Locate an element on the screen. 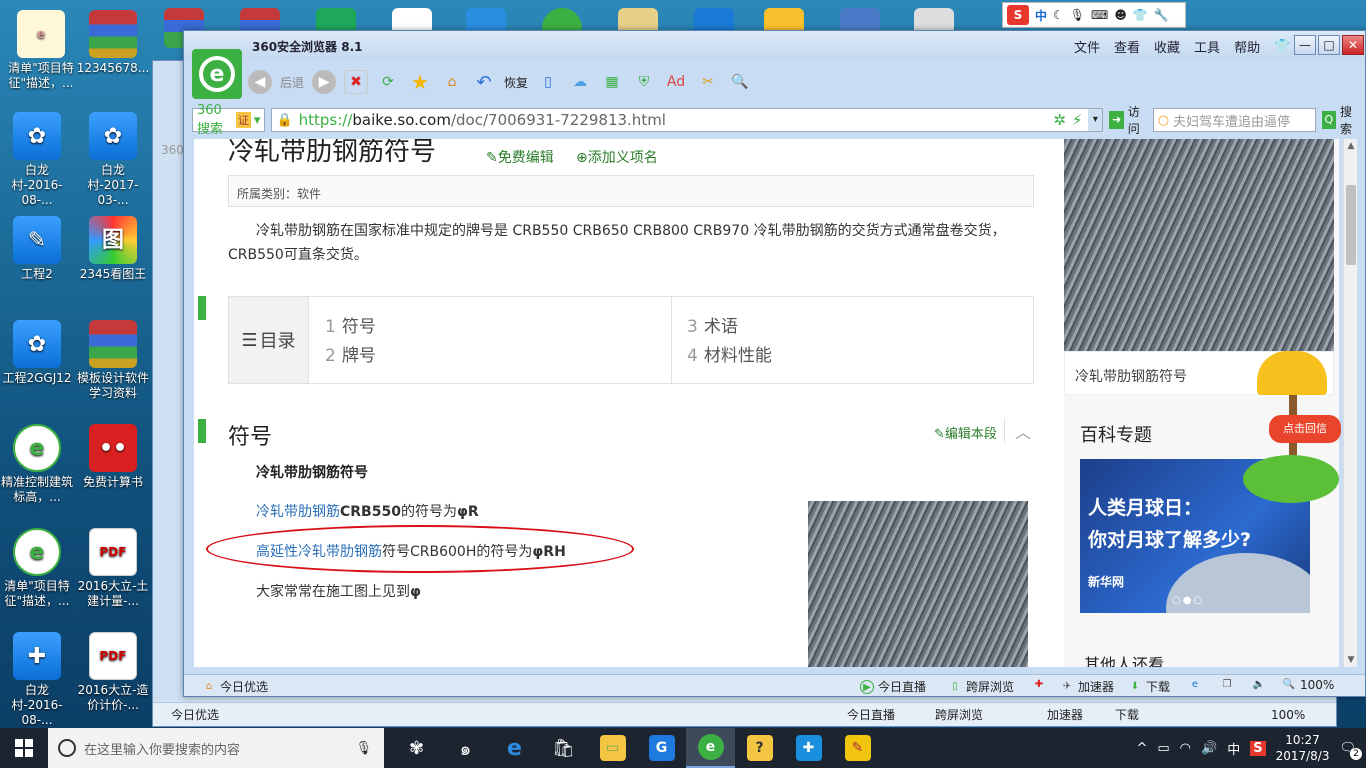 The height and width of the screenshot is (768, 1366). status-plus: ✚ is located at coordinates (1039, 685).